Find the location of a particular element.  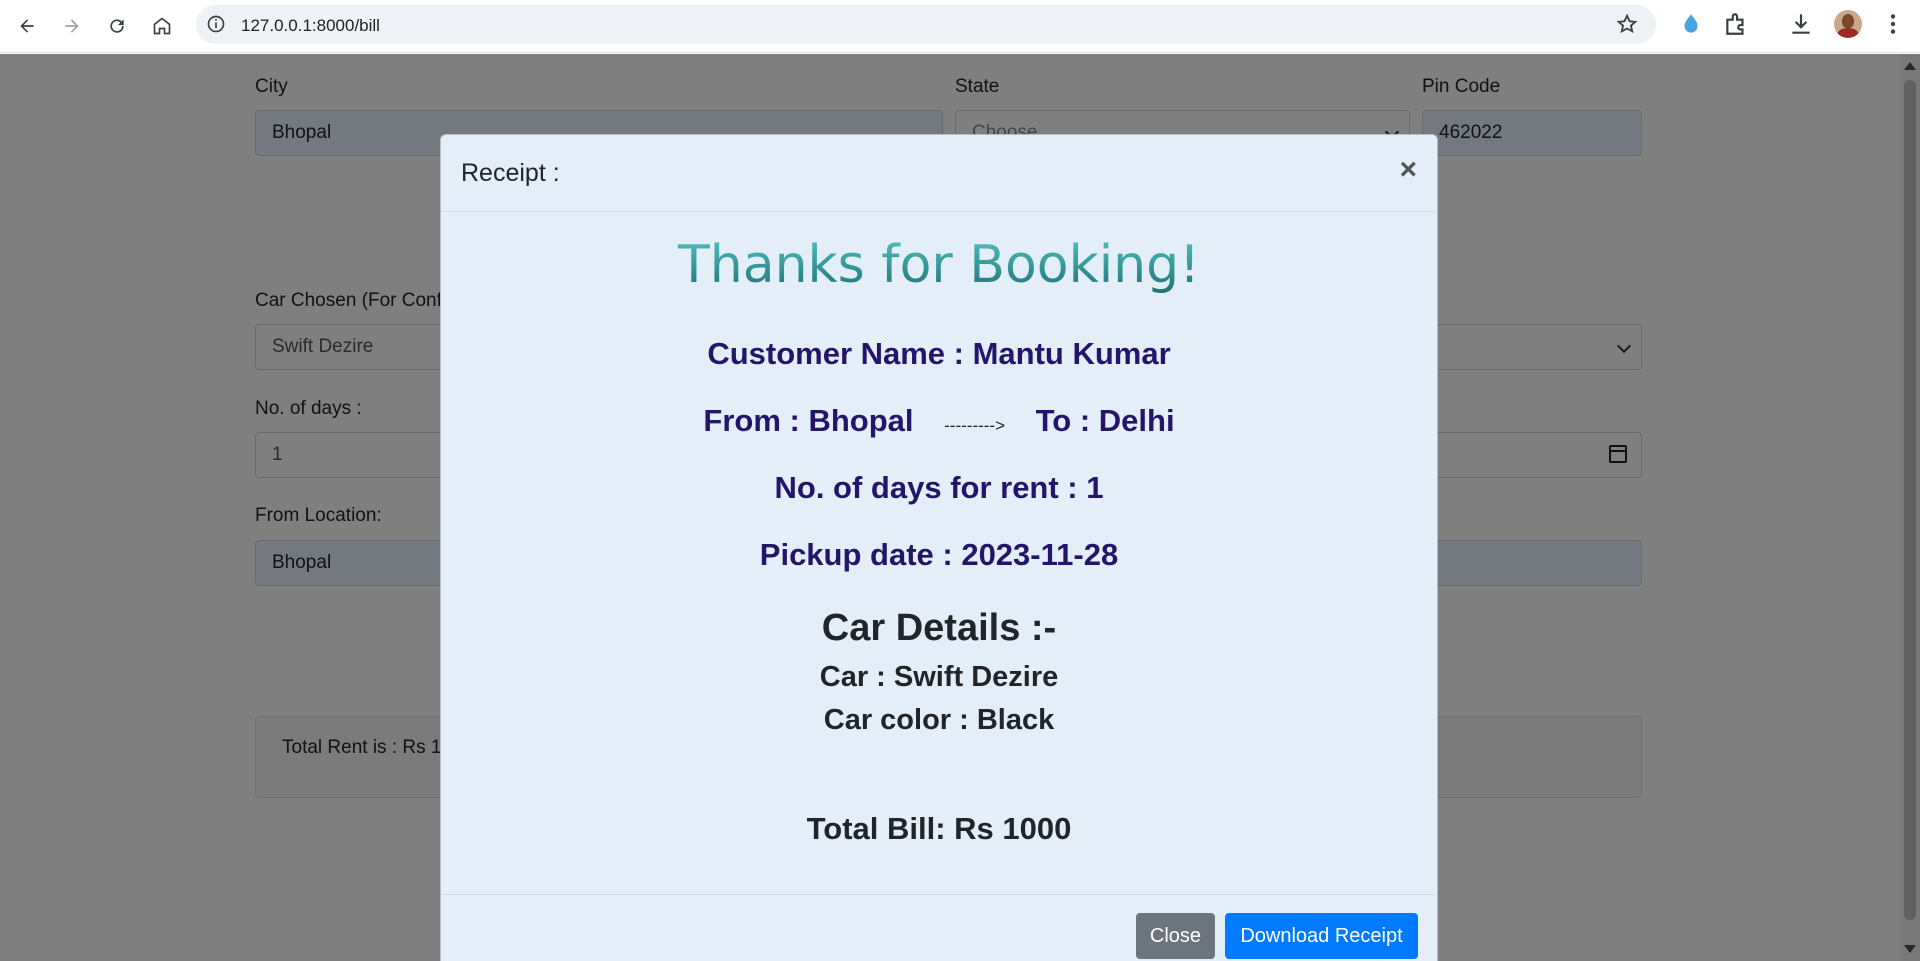

close-icon: × is located at coordinates (1408, 170).